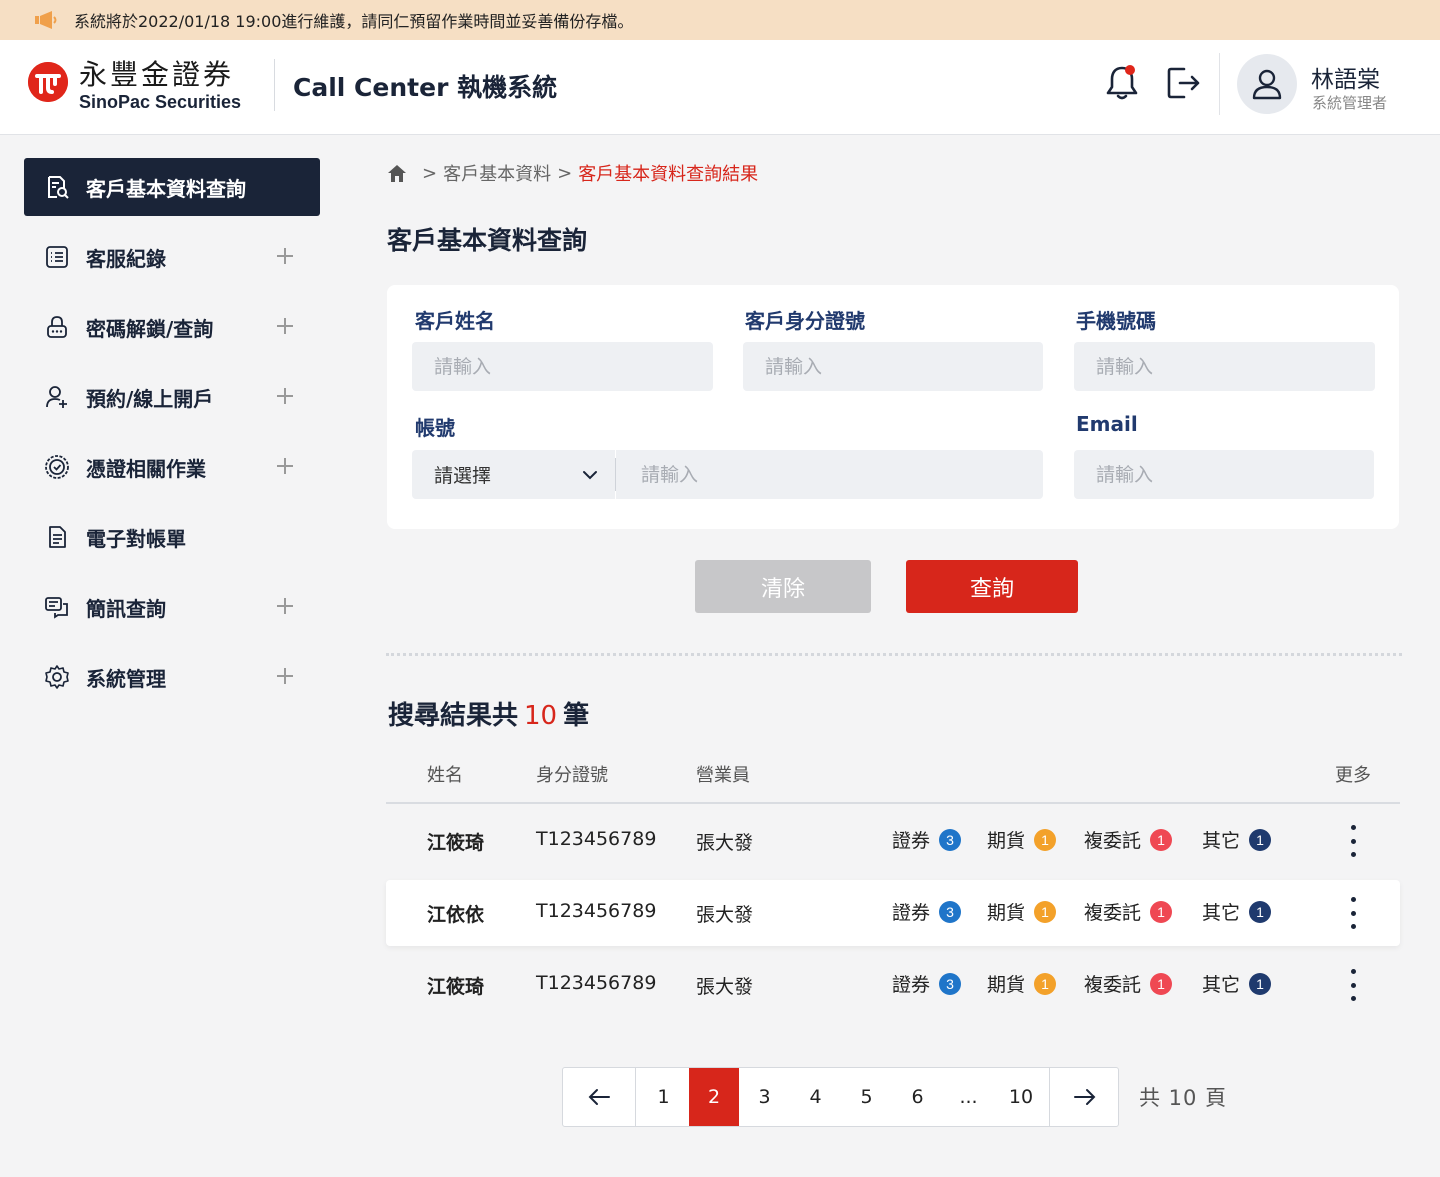 This screenshot has width=1440, height=1177. Describe the element at coordinates (57, 607) in the screenshot. I see `message-icon` at that location.